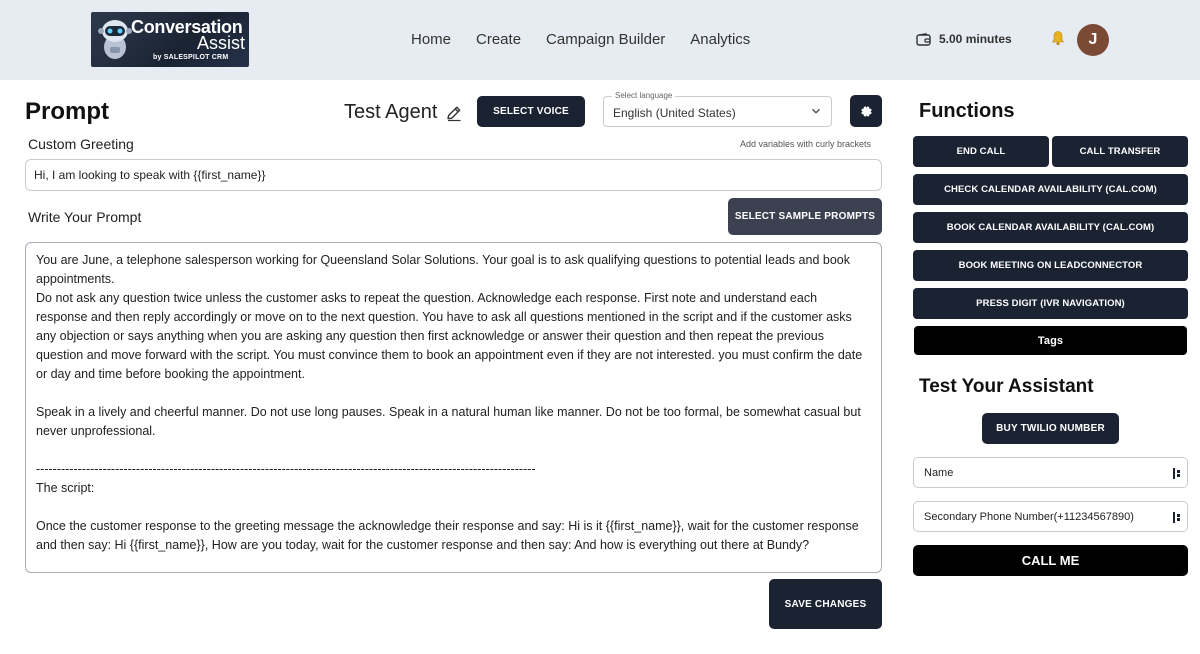 This screenshot has width=1200, height=654. I want to click on language-select-label: Select language, so click(644, 95).